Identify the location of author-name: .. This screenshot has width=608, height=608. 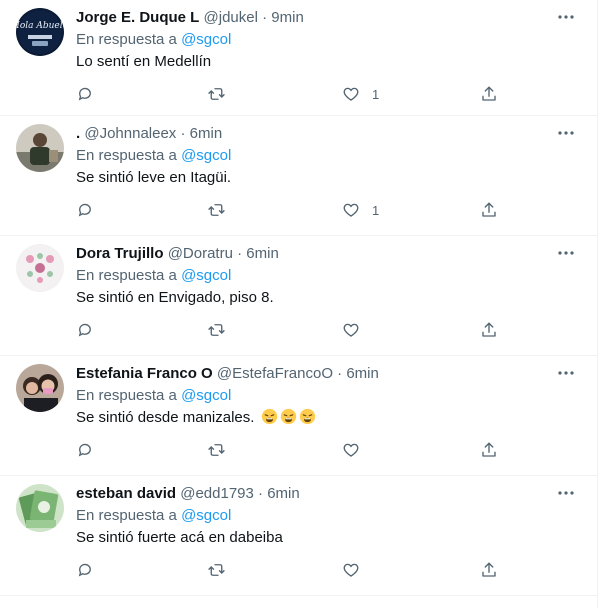
(78, 133).